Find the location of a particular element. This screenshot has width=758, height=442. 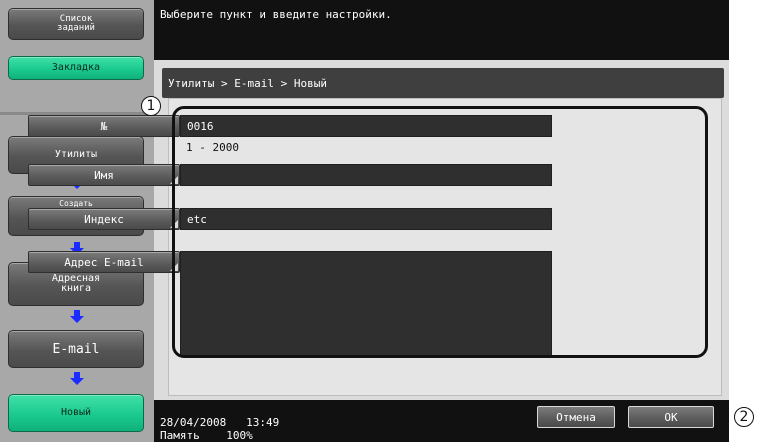

datetime: 28/04/2008 13:49 is located at coordinates (219, 422).